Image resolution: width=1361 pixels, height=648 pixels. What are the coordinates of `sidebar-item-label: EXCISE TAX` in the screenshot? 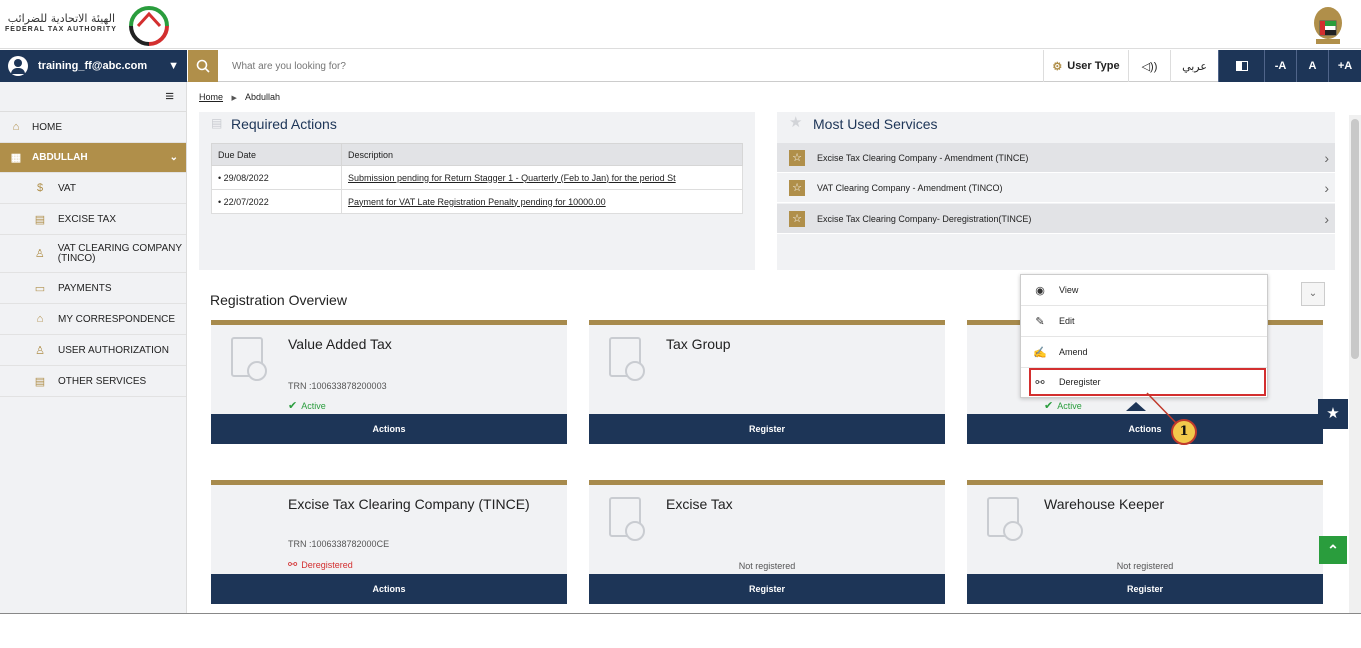 It's located at (87, 219).